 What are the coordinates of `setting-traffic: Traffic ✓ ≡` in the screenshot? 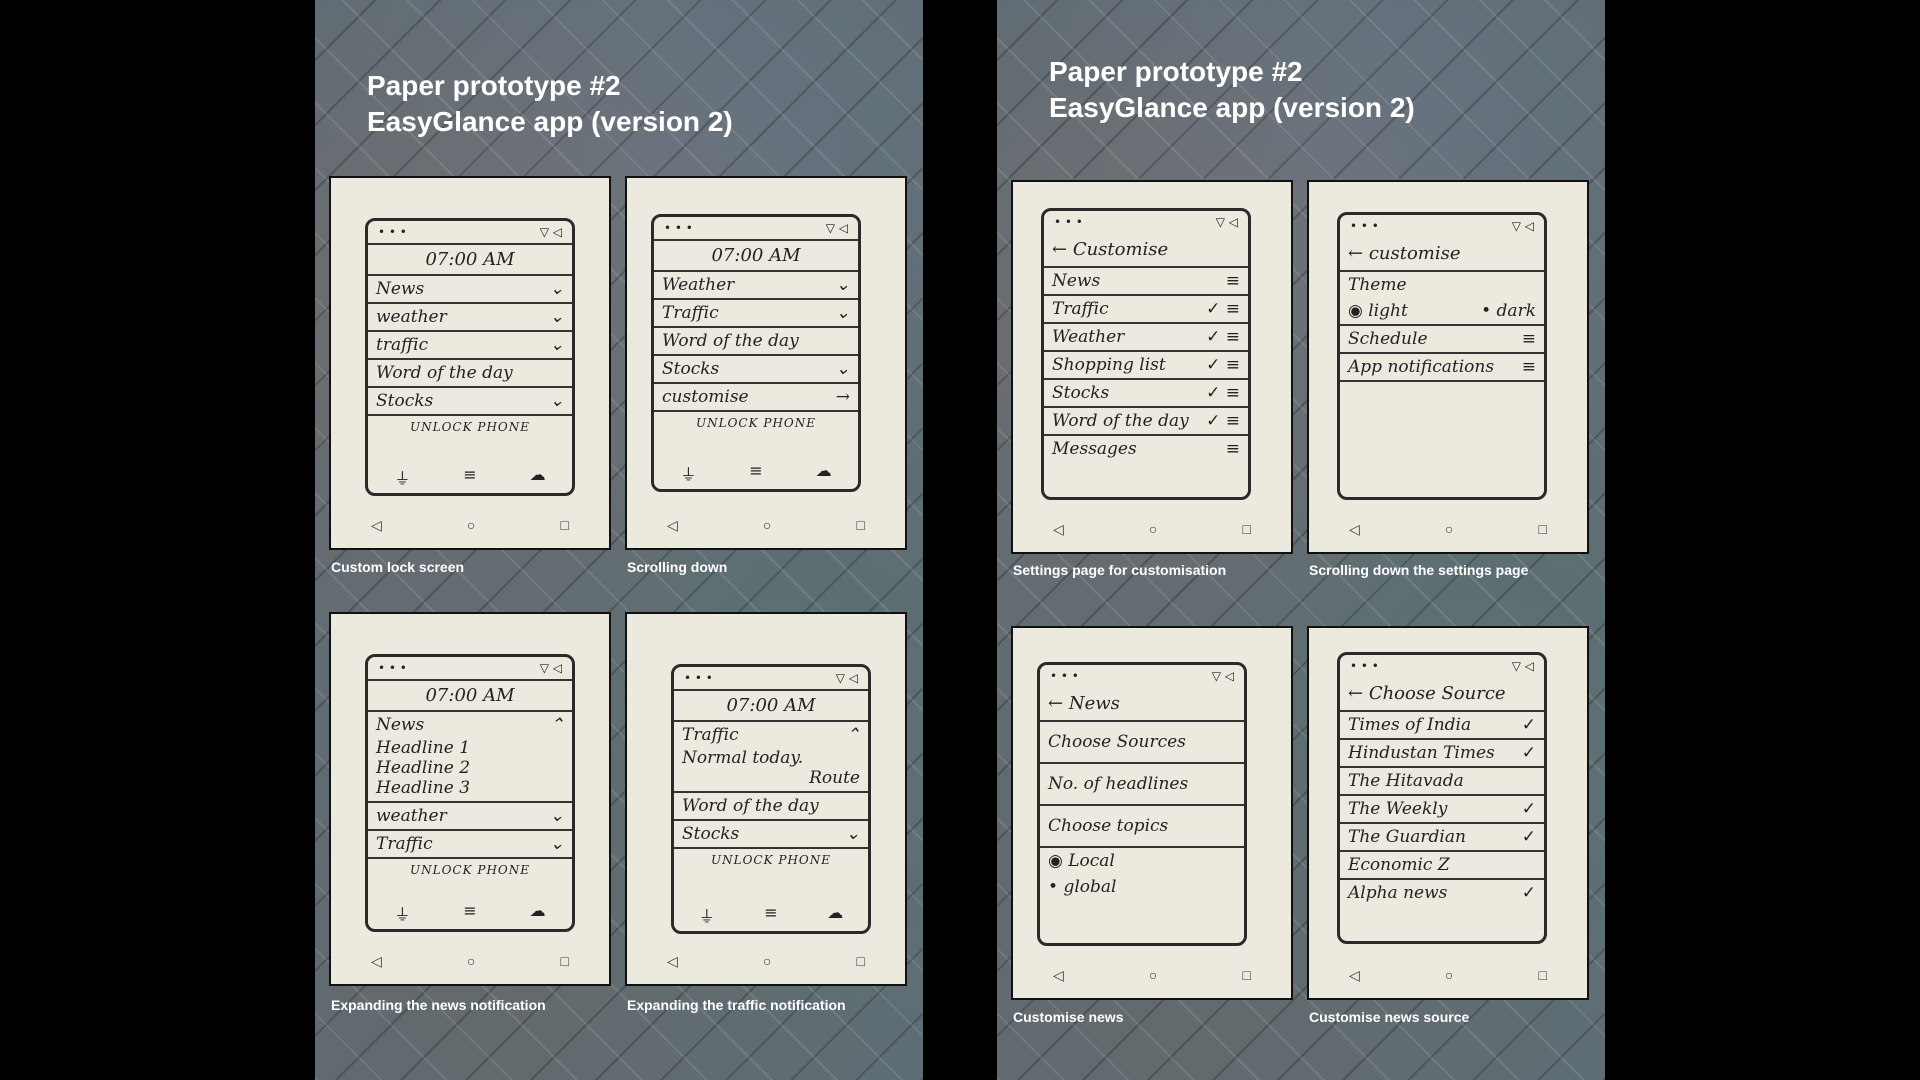 It's located at (1146, 310).